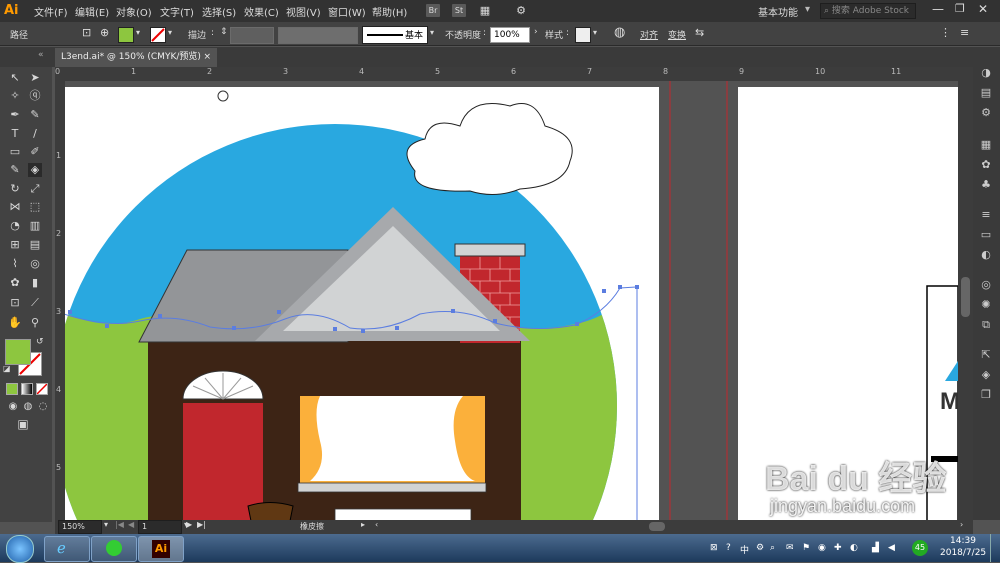  What do you see at coordinates (822, 548) in the screenshot?
I see `tray-icon-5: ◉` at bounding box center [822, 548].